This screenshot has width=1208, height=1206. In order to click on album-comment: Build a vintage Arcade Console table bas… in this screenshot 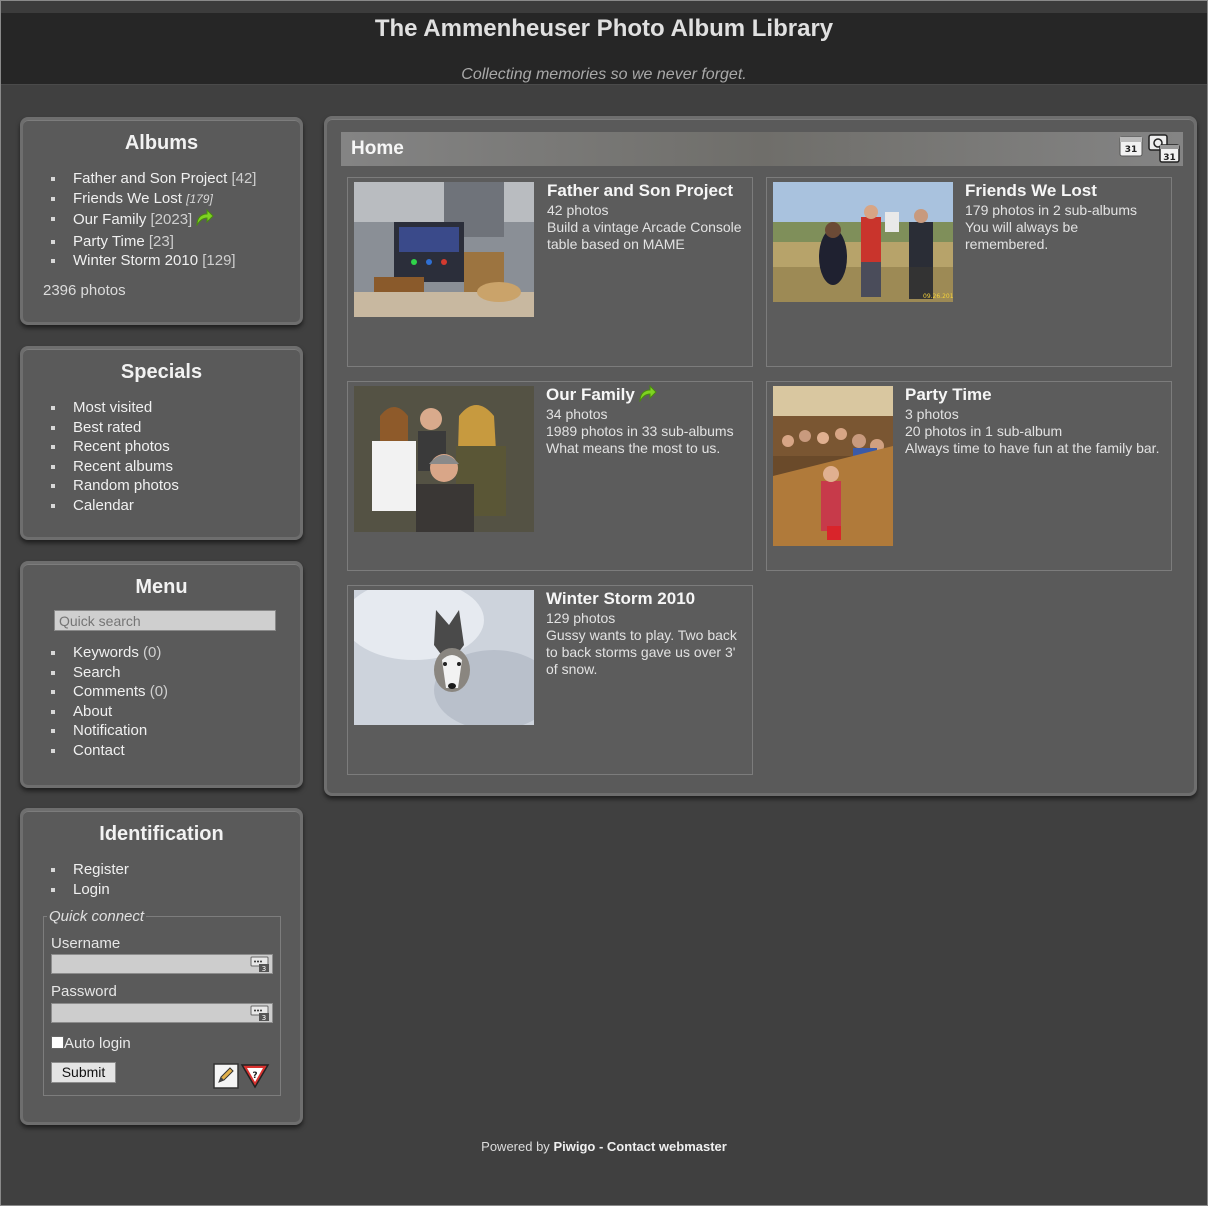, I will do `click(644, 235)`.